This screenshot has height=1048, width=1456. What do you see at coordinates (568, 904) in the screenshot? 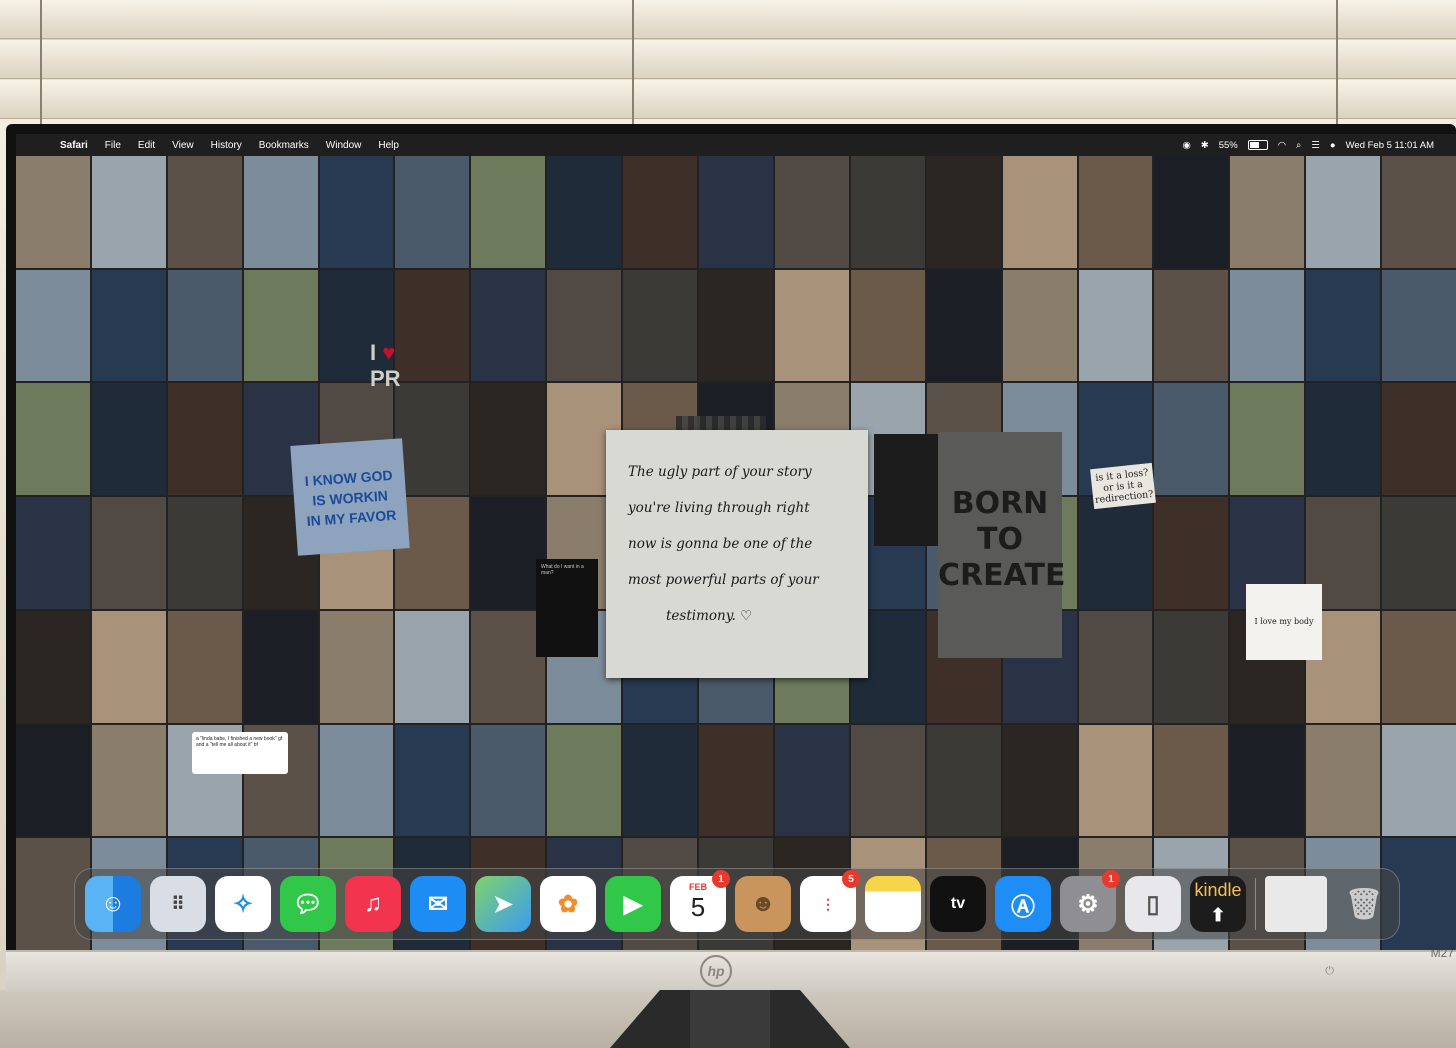
I see `photos-icon: ✿` at bounding box center [568, 904].